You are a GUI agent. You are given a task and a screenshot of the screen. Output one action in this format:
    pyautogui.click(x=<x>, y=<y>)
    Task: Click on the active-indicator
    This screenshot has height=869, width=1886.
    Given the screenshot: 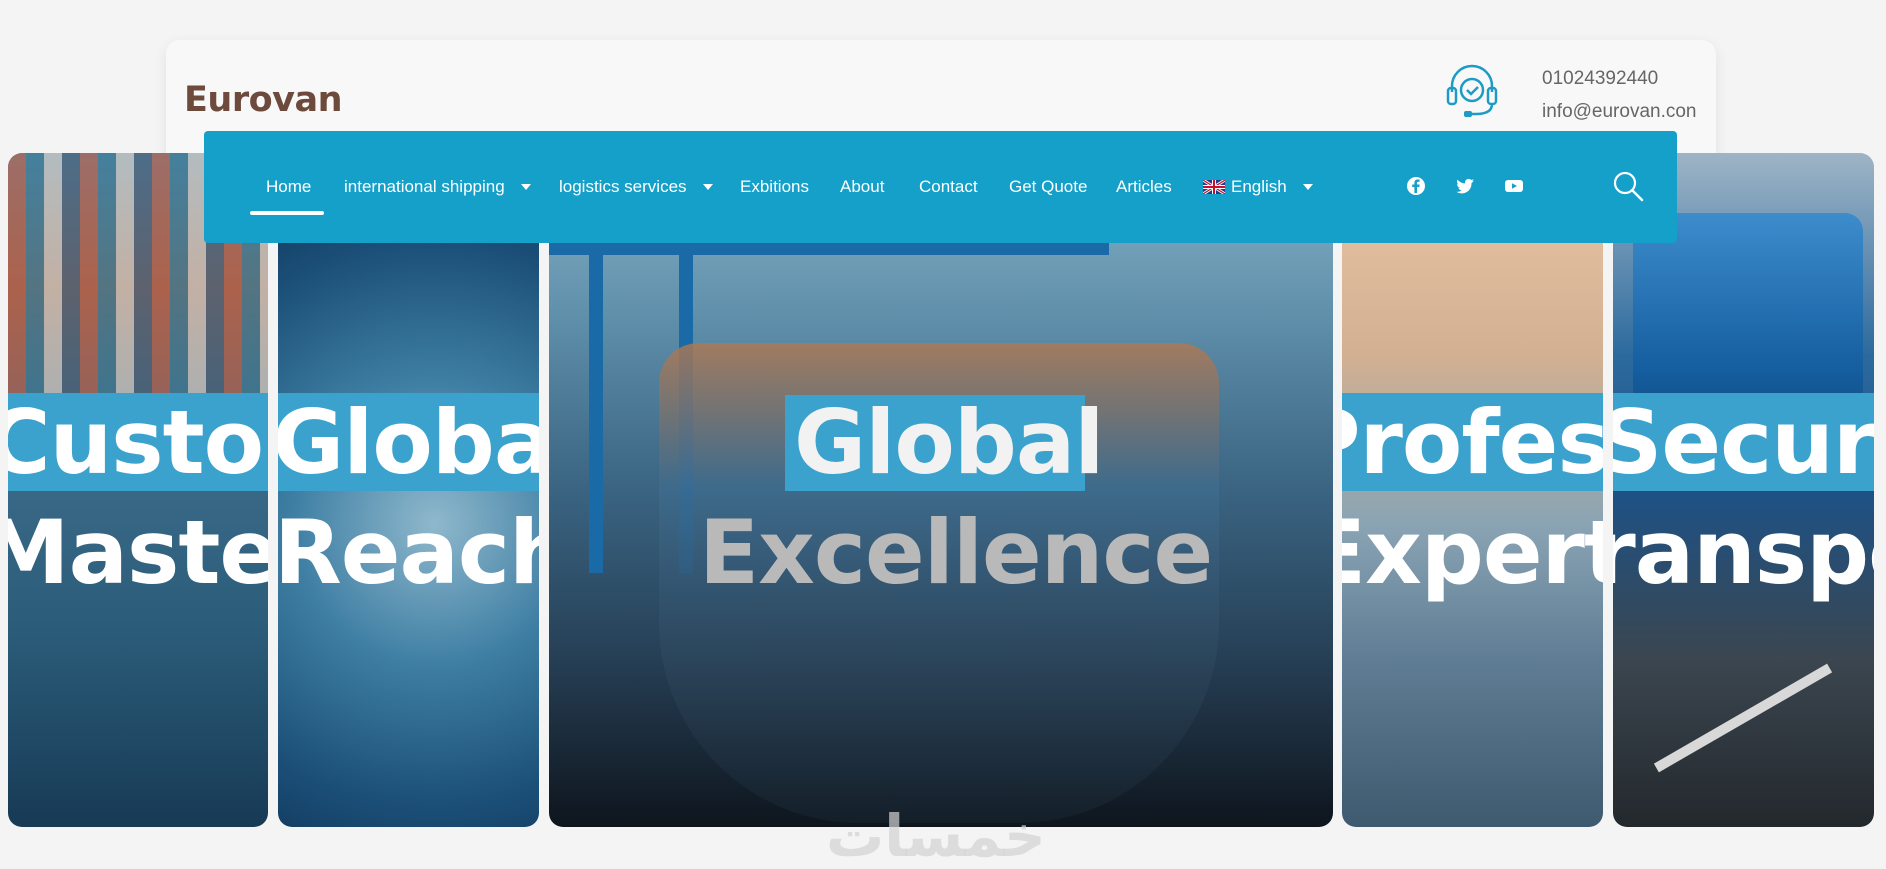 What is the action you would take?
    pyautogui.click(x=287, y=213)
    